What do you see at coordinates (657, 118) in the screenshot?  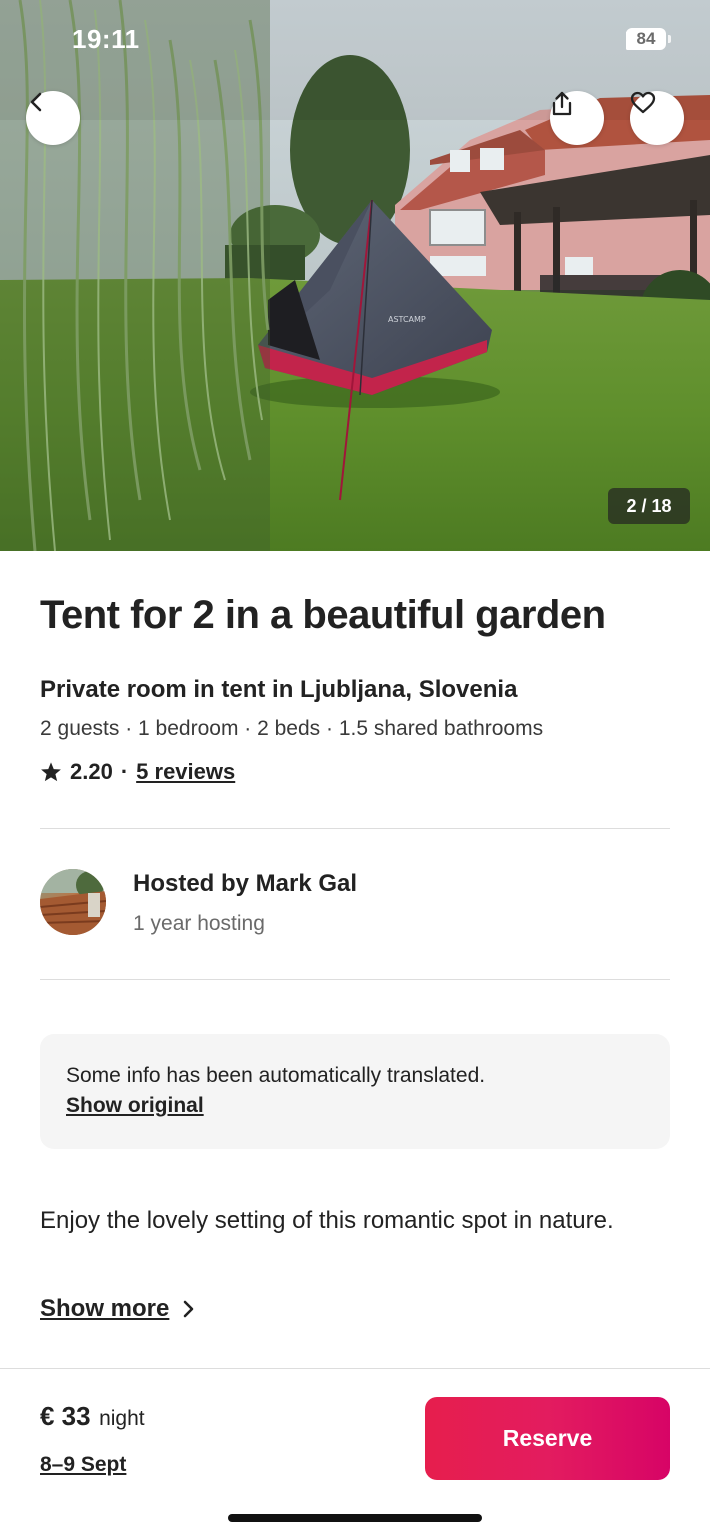 I see `favorite-button` at bounding box center [657, 118].